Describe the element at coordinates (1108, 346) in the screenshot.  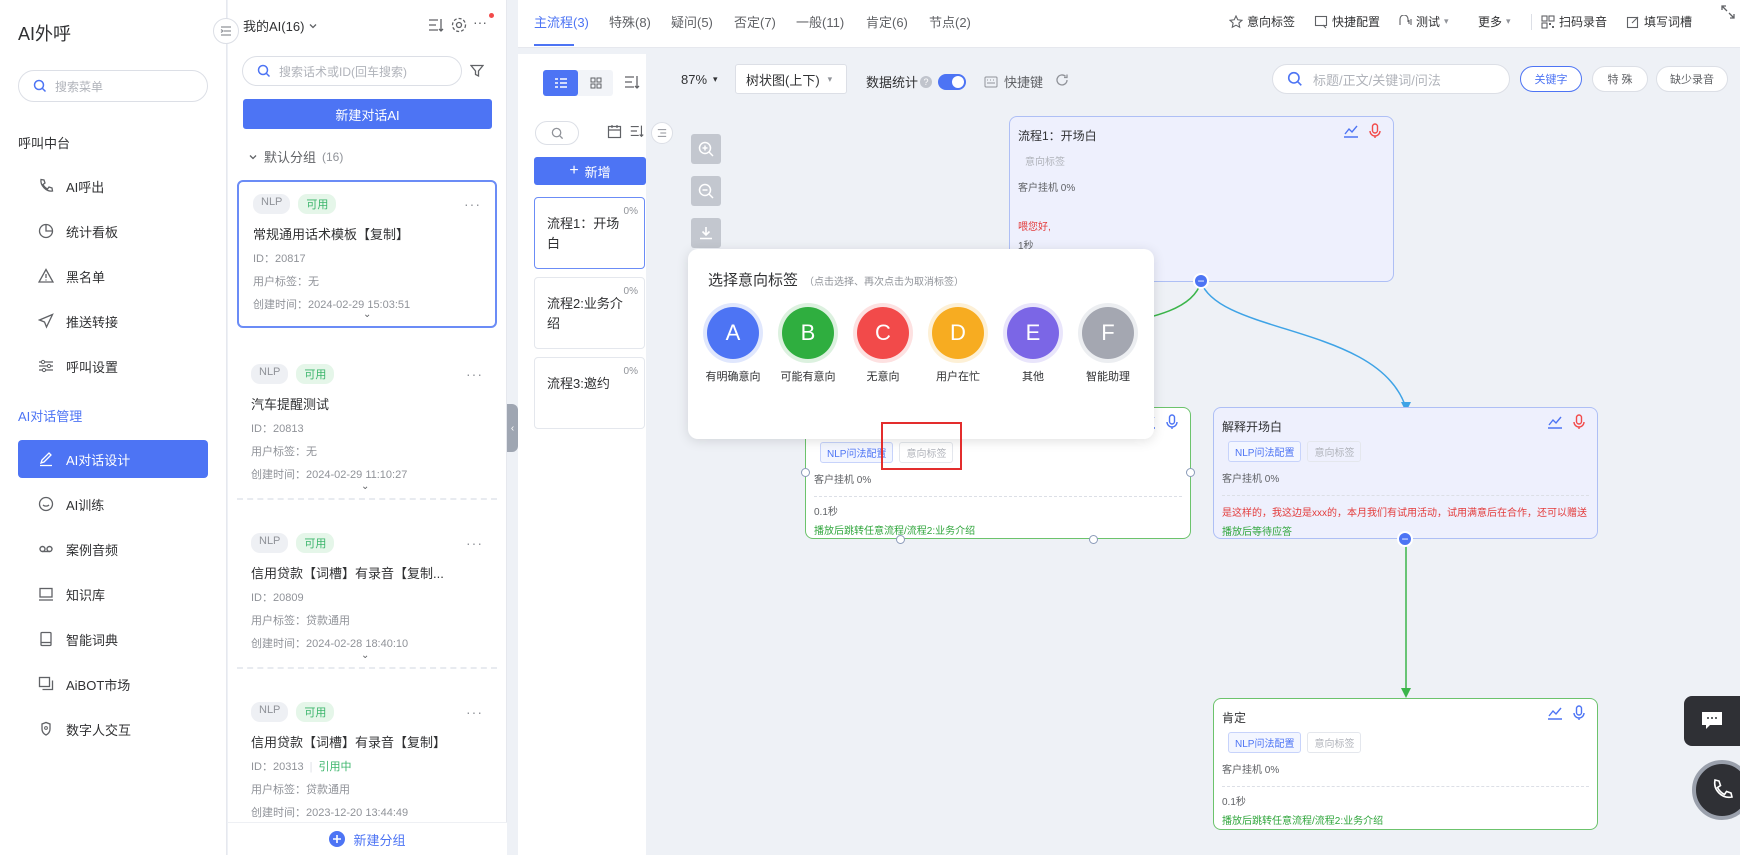
I see `intent-option-f: F 智能助理` at that location.